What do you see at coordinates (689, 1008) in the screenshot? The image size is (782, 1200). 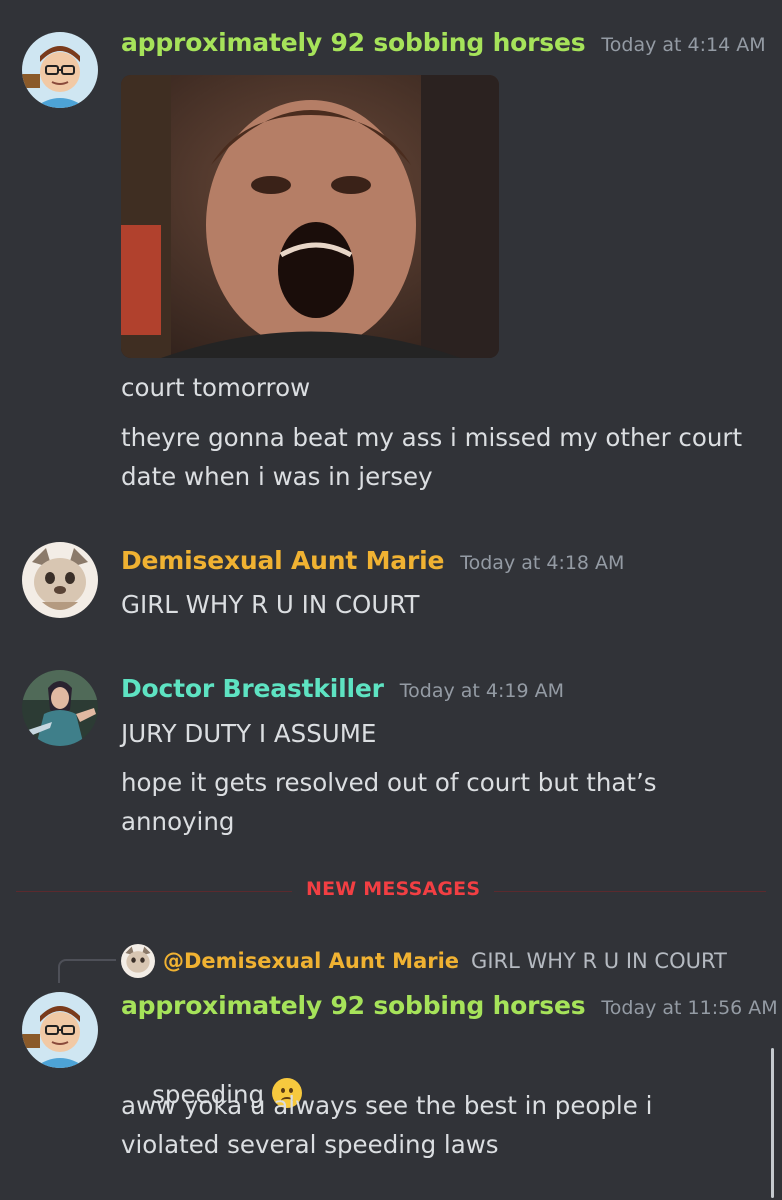 I see `timestamp: Today at 11:56 AM` at bounding box center [689, 1008].